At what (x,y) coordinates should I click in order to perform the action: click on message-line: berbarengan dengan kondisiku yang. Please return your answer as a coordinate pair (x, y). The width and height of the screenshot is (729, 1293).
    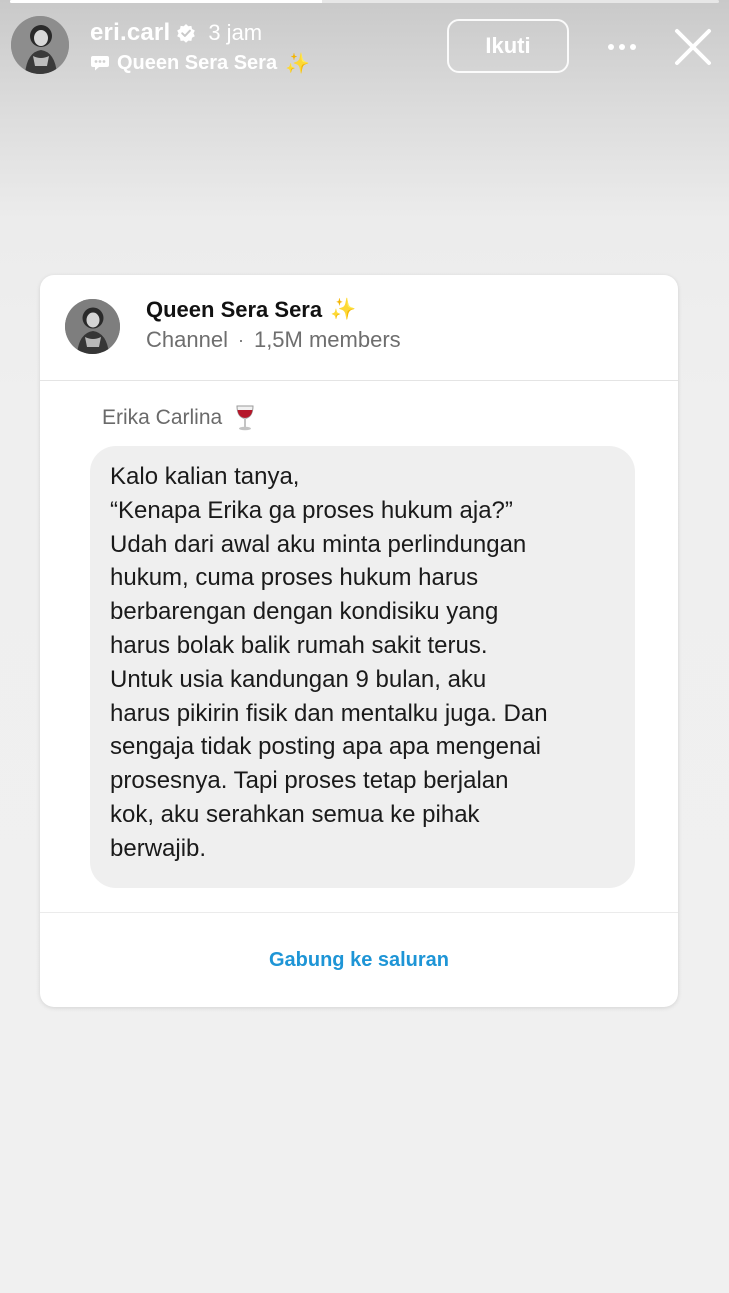
    Looking at the image, I should click on (304, 612).